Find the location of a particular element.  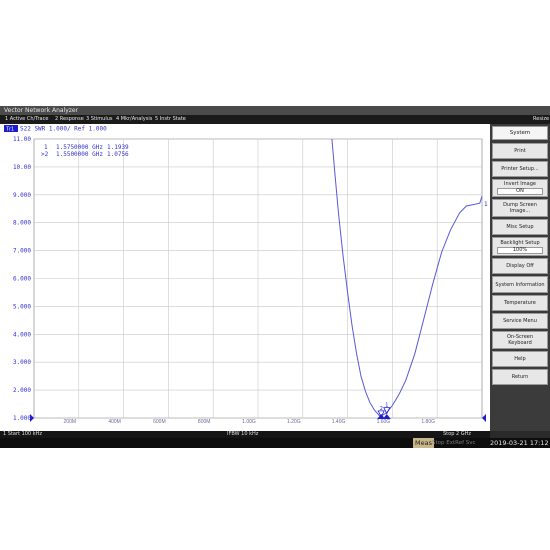

softkey-invert-image: Invert Image ON is located at coordinates (520, 188).